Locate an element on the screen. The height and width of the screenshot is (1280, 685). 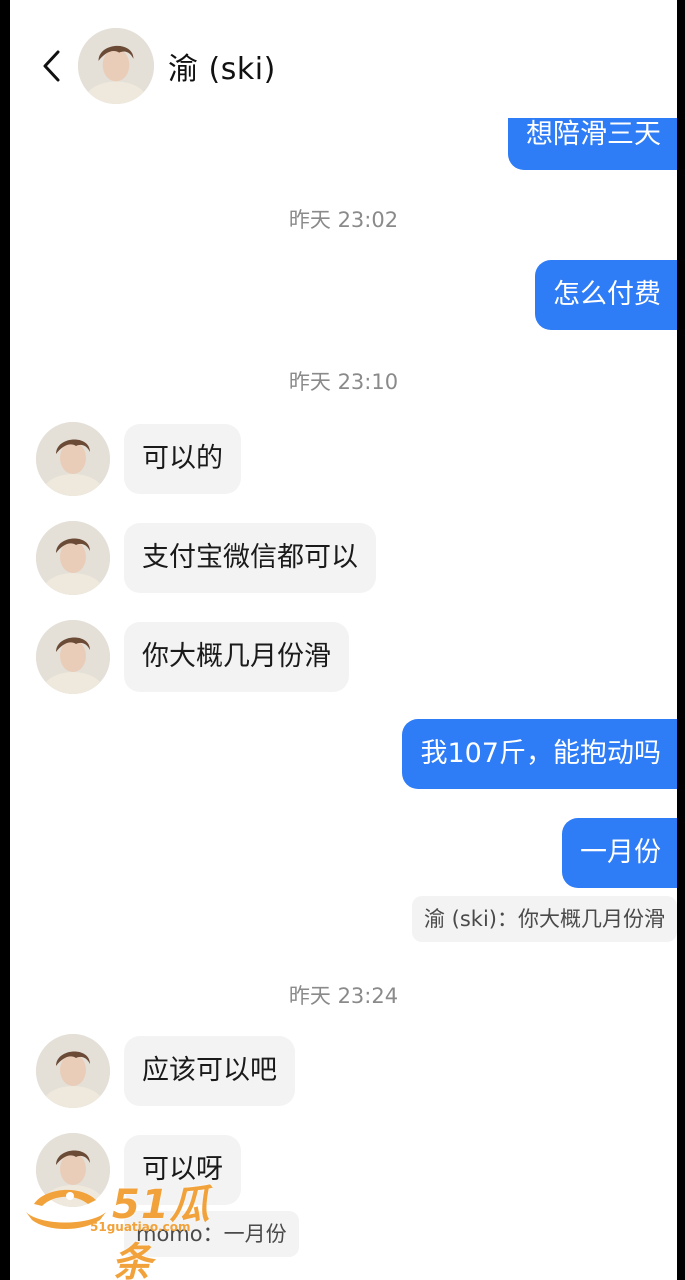
outgoing-message: 怎么付费 is located at coordinates (606, 295).